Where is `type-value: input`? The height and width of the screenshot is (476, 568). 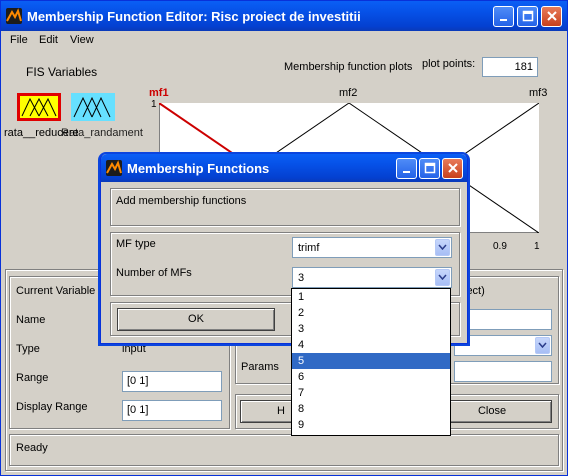
type-value: input is located at coordinates (134, 349).